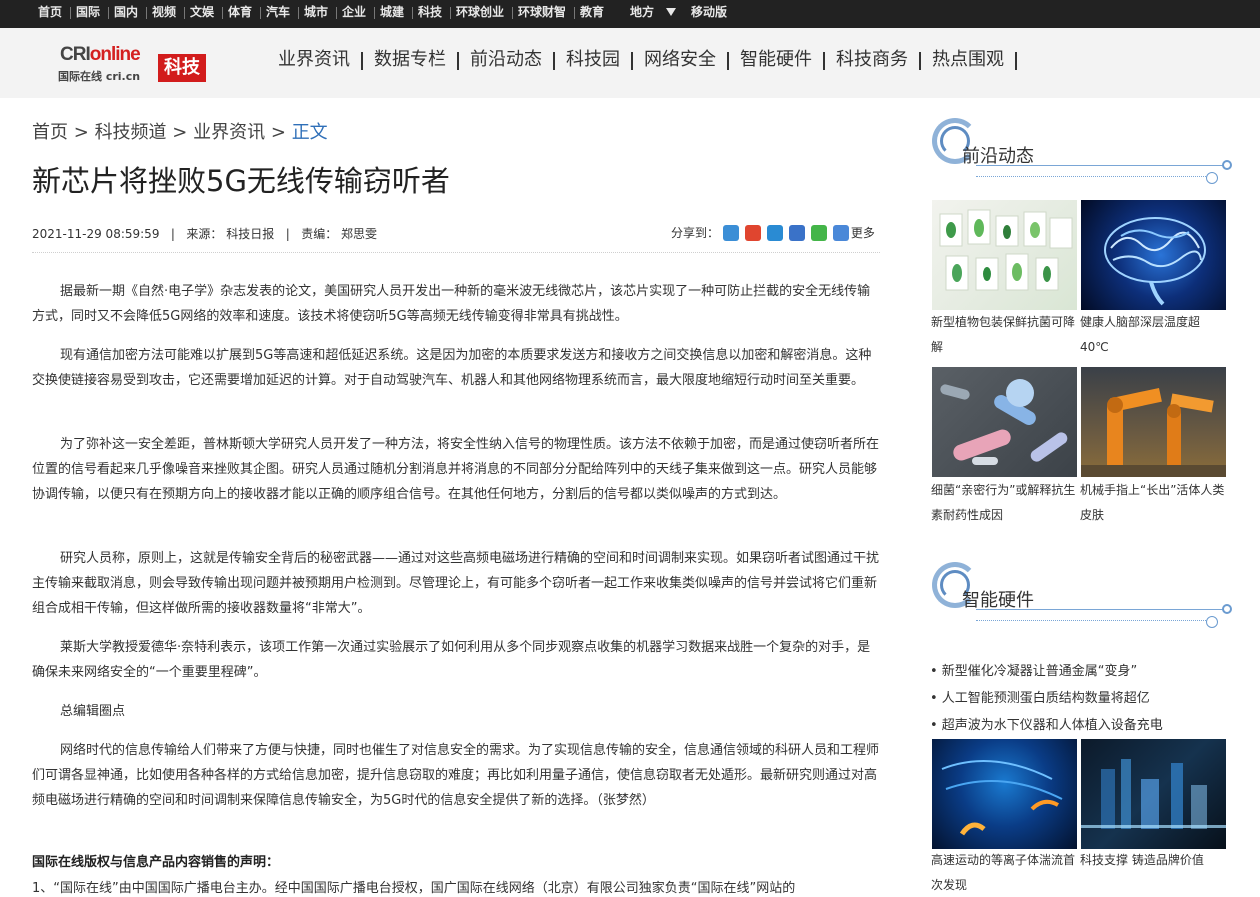 The width and height of the screenshot is (1260, 897). What do you see at coordinates (392, 14) in the screenshot?
I see `topnav-urban-construction: 城建` at bounding box center [392, 14].